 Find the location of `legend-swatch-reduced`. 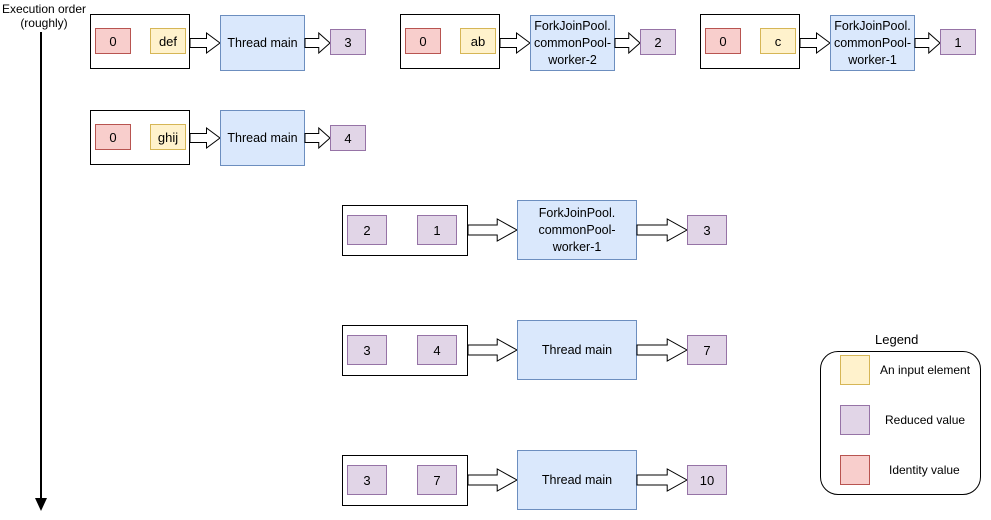

legend-swatch-reduced is located at coordinates (855, 420).